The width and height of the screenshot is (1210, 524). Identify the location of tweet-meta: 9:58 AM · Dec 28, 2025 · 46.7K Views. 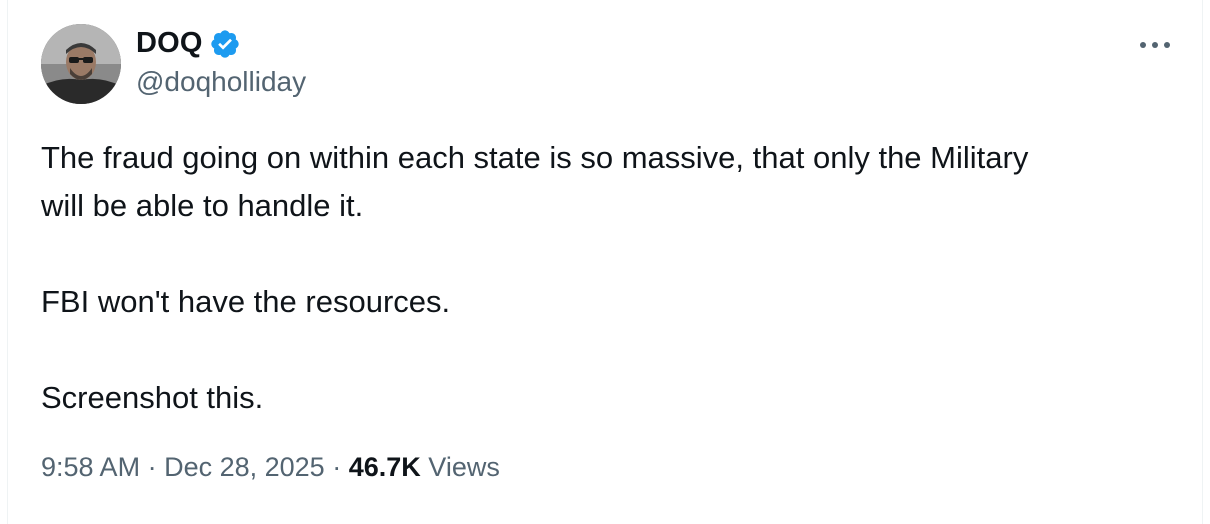
(270, 467).